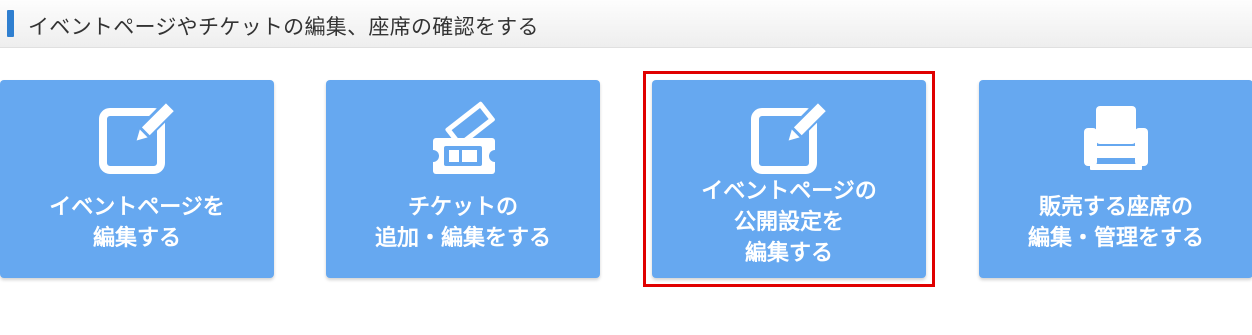 The width and height of the screenshot is (1252, 335). I want to click on tile-label: 販売する座席の 編集・管理をする, so click(1115, 223).